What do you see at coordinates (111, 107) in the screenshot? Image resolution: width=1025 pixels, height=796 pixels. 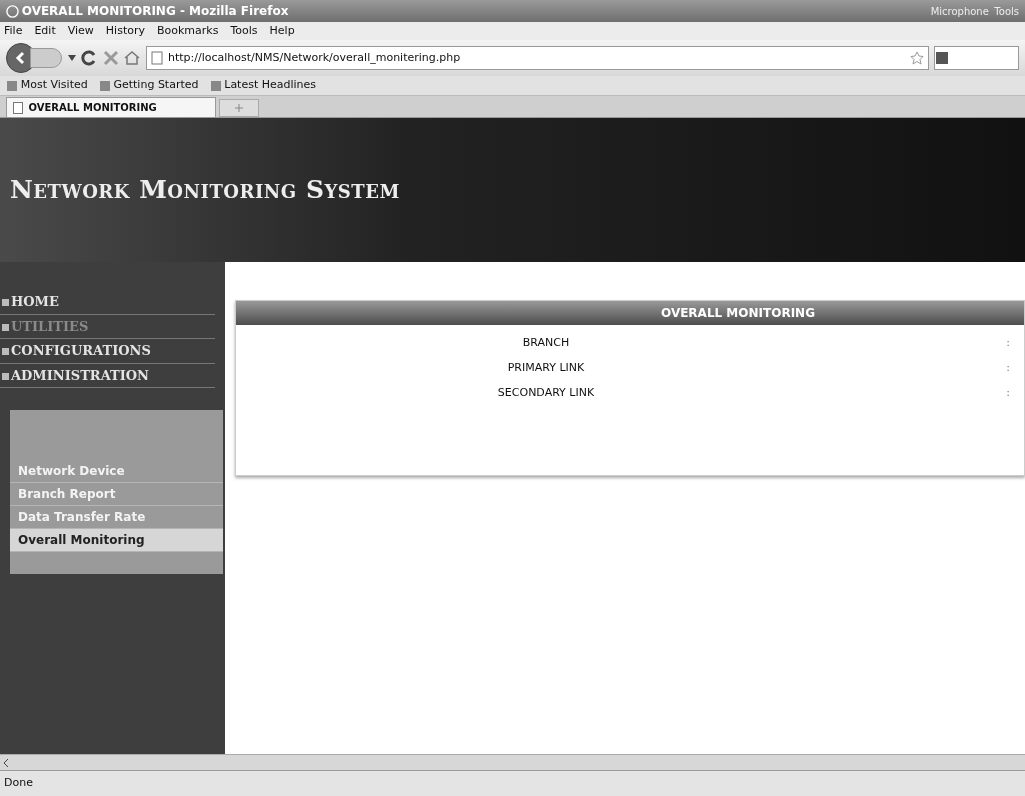 I see `browser-tab: OVERALL MONITORING` at bounding box center [111, 107].